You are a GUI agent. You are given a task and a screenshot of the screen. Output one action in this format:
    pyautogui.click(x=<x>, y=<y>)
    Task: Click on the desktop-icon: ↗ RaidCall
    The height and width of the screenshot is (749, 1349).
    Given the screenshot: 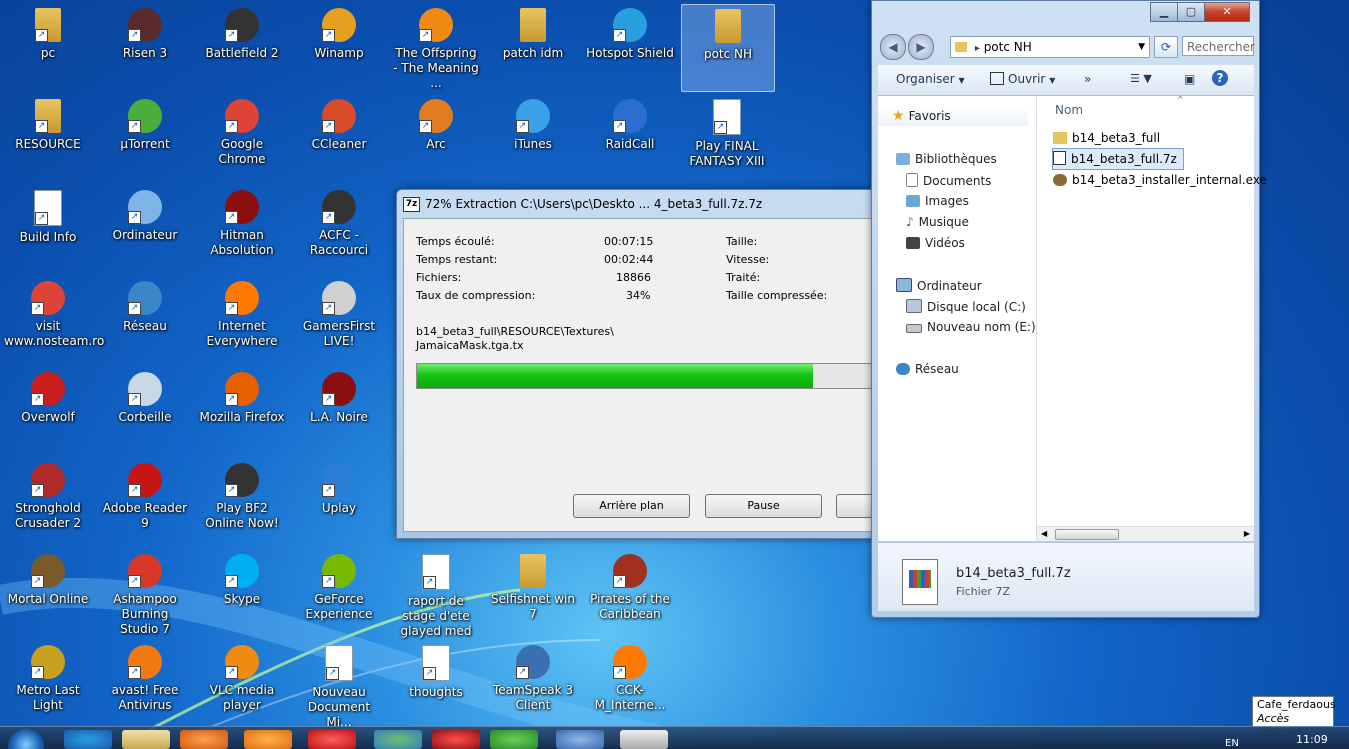 What is the action you would take?
    pyautogui.click(x=630, y=138)
    